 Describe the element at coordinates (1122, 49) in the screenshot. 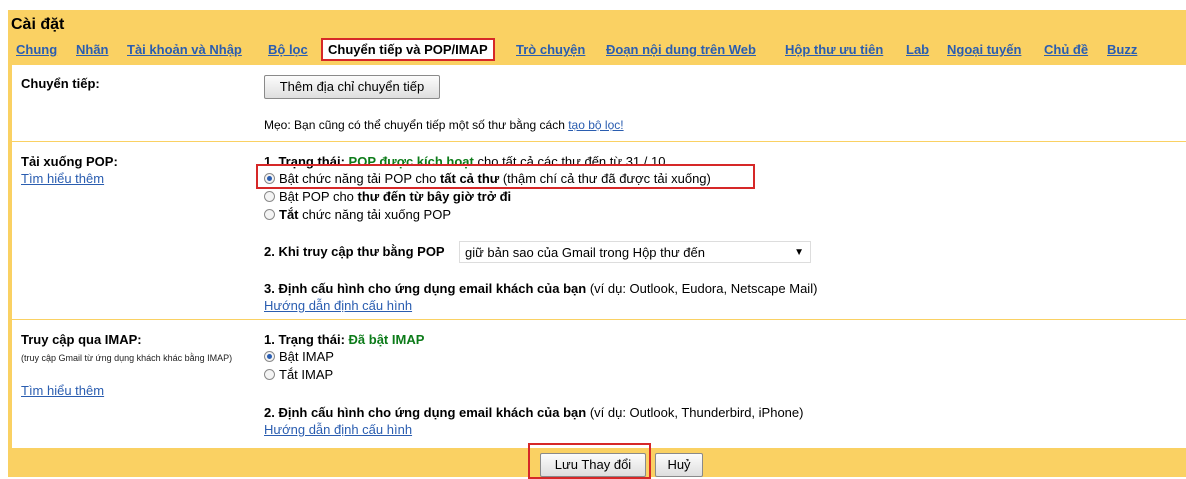

I see `tab-buzz: Buzz` at that location.